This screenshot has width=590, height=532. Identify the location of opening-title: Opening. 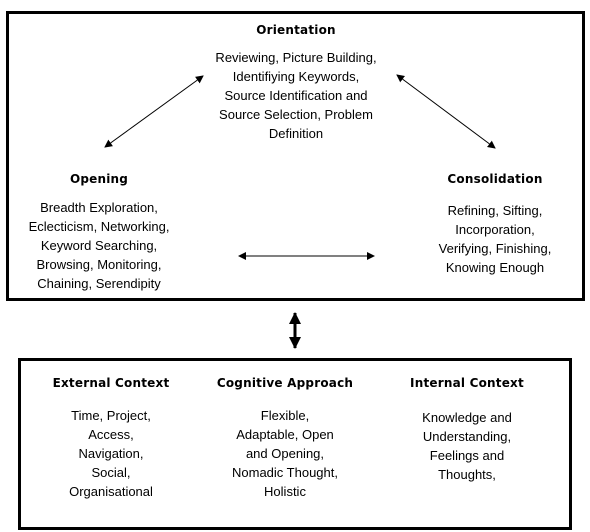
(99, 179).